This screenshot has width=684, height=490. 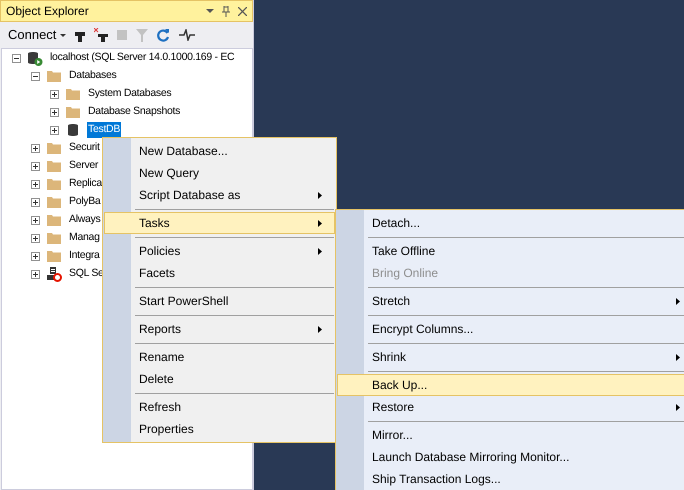 What do you see at coordinates (210, 11) in the screenshot?
I see `dropdown-icon` at bounding box center [210, 11].